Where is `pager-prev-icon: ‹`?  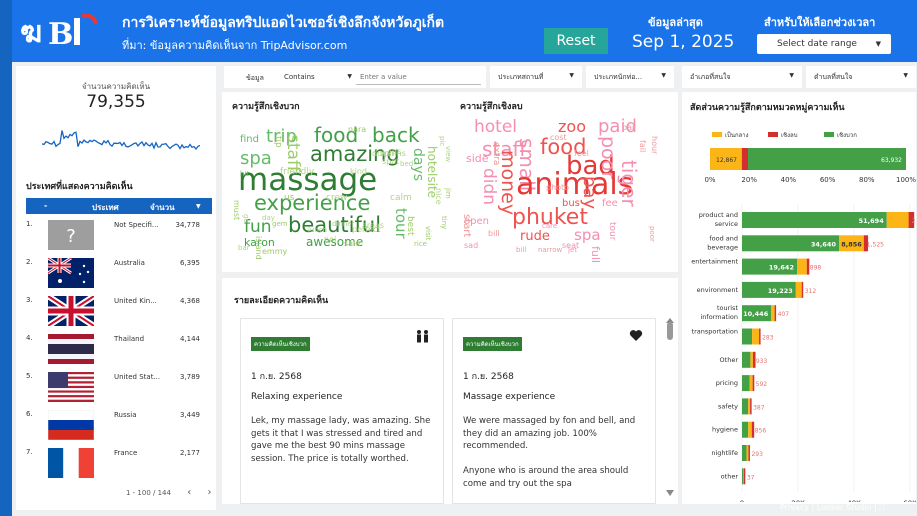
pager-prev-icon: ‹ is located at coordinates (189, 492).